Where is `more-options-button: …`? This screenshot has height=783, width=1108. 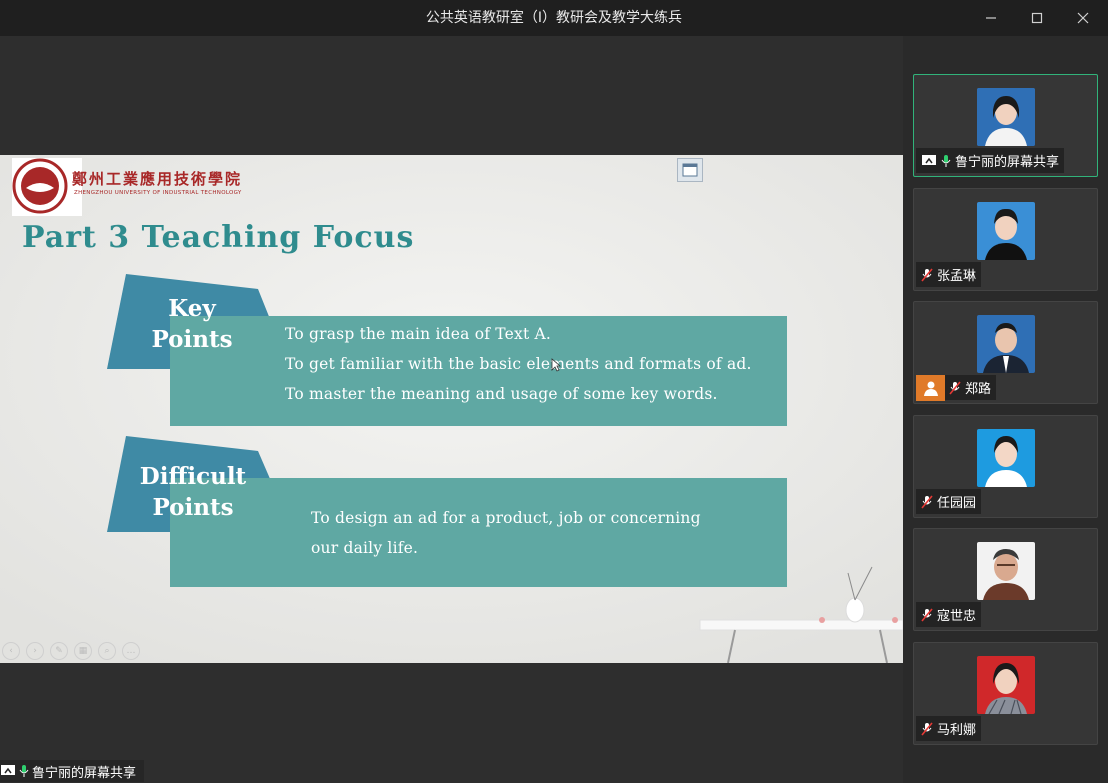 more-options-button: … is located at coordinates (131, 651).